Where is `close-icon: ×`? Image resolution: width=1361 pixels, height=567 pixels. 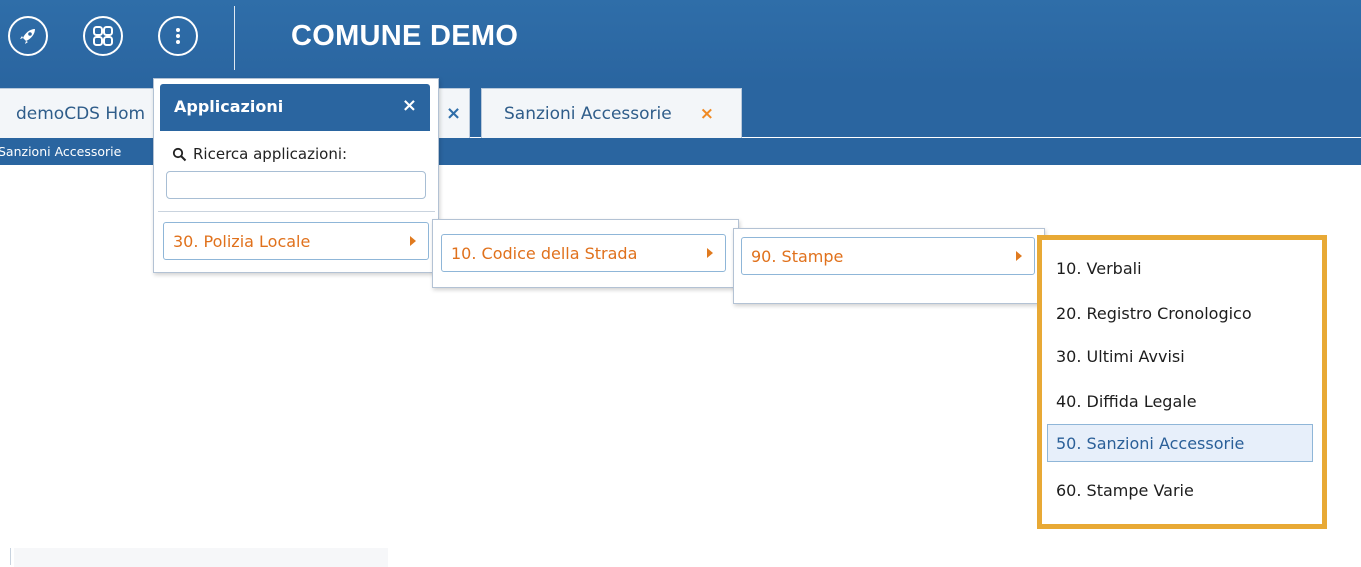
close-icon: × is located at coordinates (409, 105).